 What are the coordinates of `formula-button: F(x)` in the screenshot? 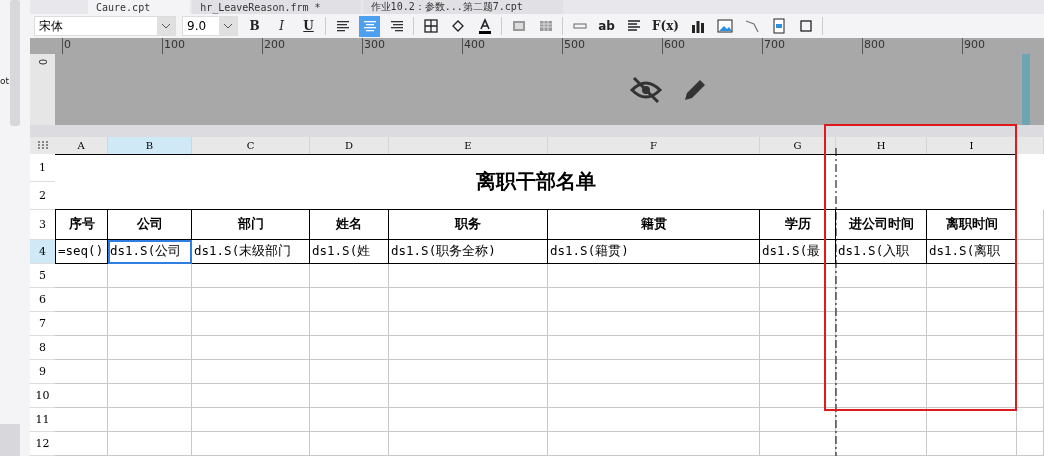 It's located at (666, 26).